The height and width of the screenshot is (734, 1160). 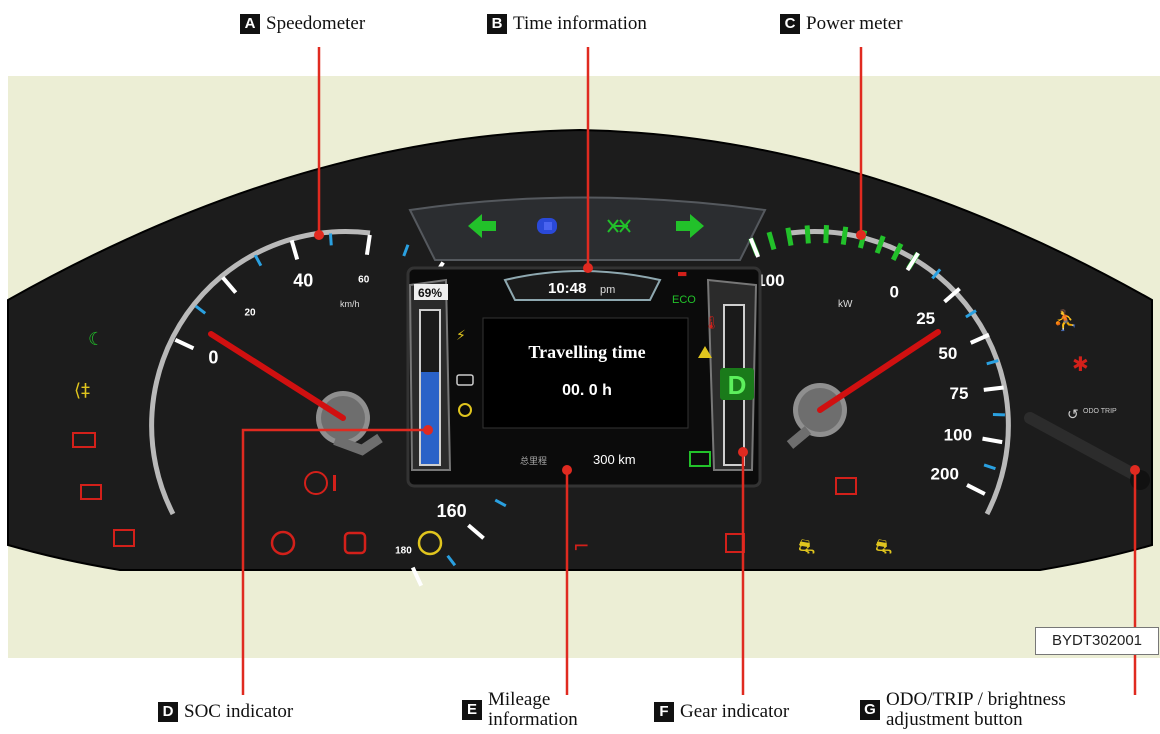 I want to click on mileage-value: 300 km, so click(x=614, y=459).